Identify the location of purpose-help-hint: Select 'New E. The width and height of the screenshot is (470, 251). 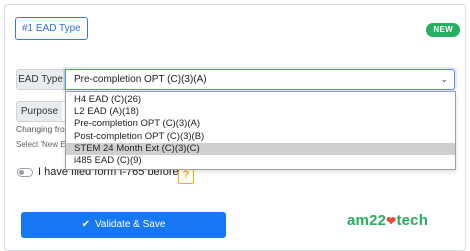
(41, 144).